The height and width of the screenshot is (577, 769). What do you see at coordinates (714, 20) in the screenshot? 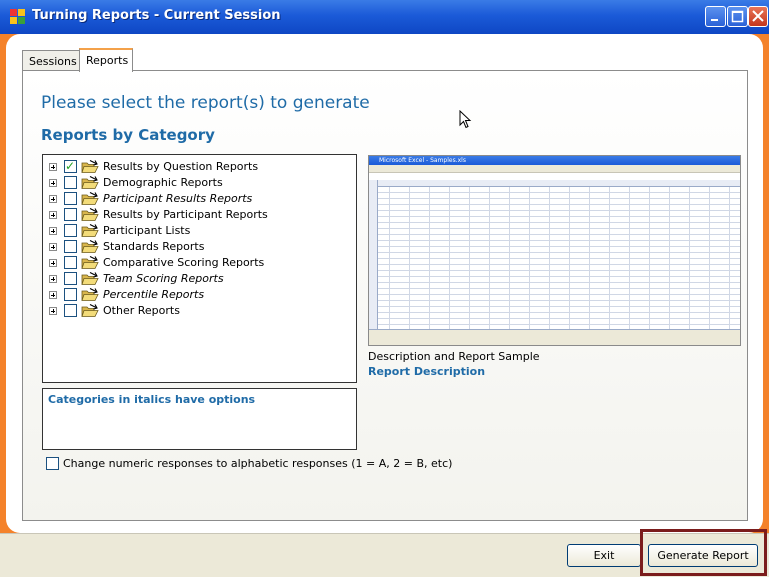
I see `minimize-icon` at bounding box center [714, 20].